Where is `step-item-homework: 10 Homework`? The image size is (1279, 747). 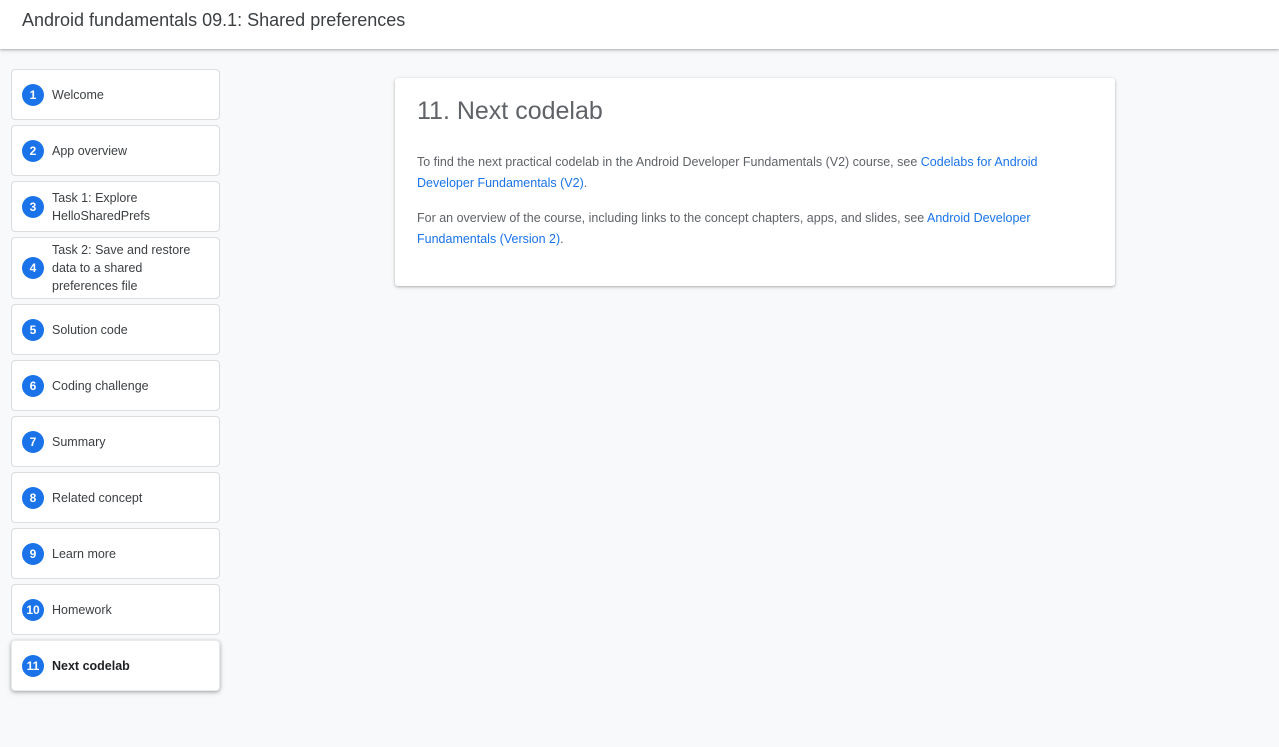 step-item-homework: 10 Homework is located at coordinates (115, 609).